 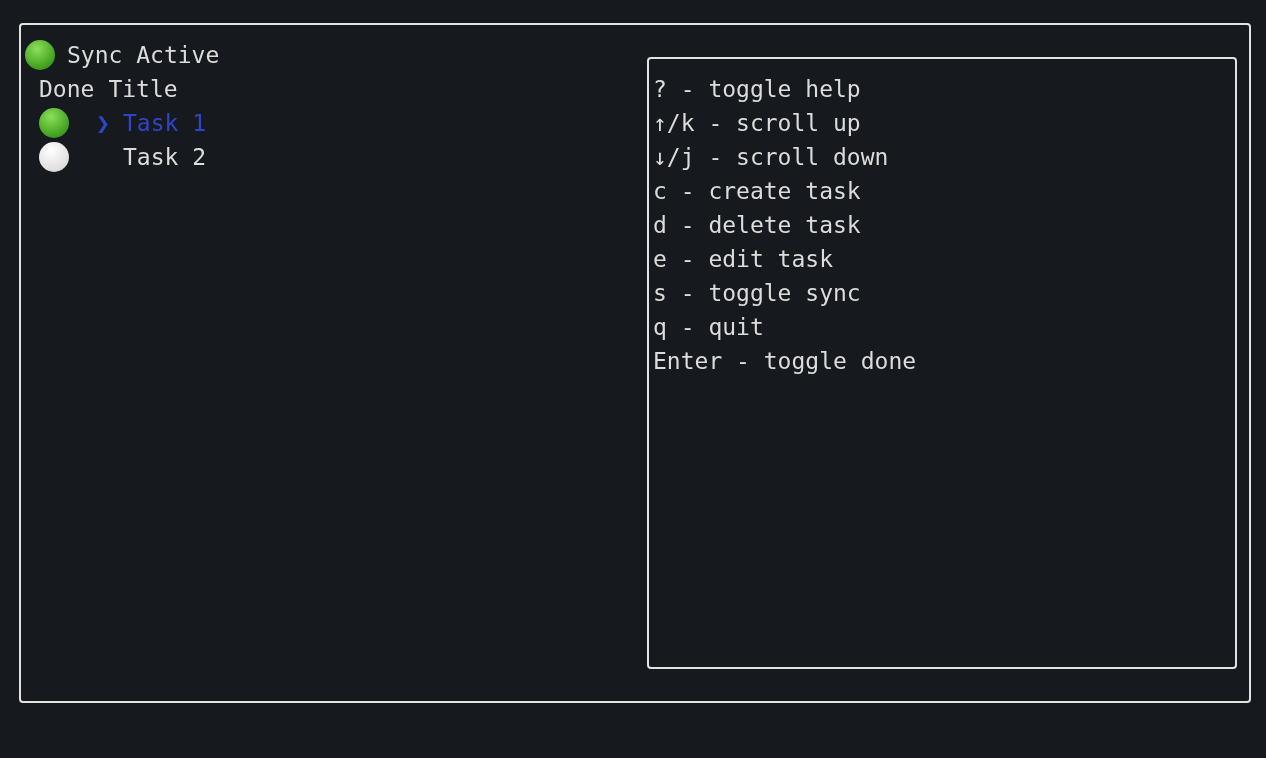 I want to click on column-header: Done, so click(x=67, y=89).